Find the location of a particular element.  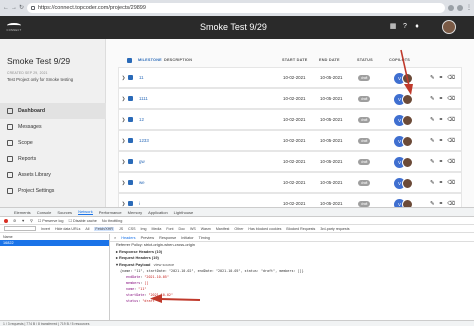

table-row: ❯ 12 10-02-2021 10-05-2021 draft V ✎ ⚭ ⌫ is located at coordinates (290, 119).